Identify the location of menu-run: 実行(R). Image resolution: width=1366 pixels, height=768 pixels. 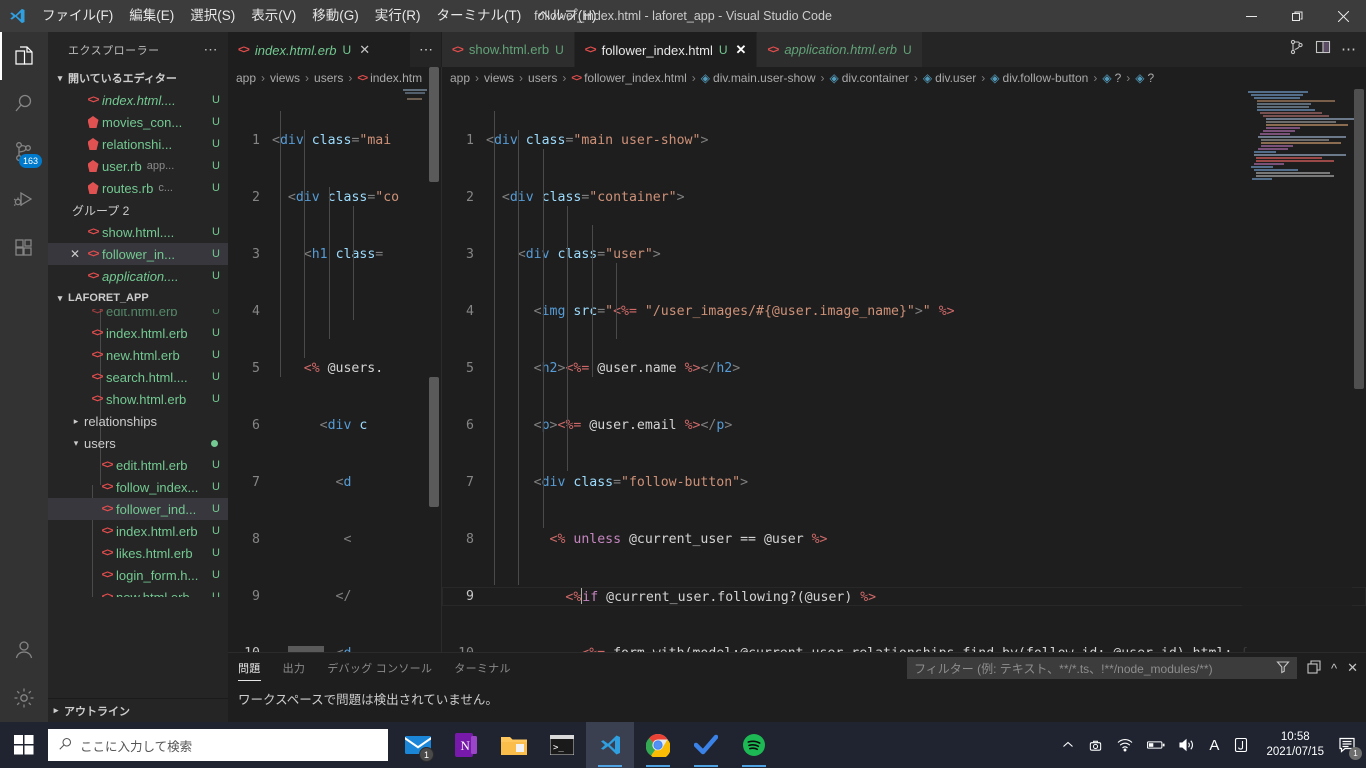
(398, 16).